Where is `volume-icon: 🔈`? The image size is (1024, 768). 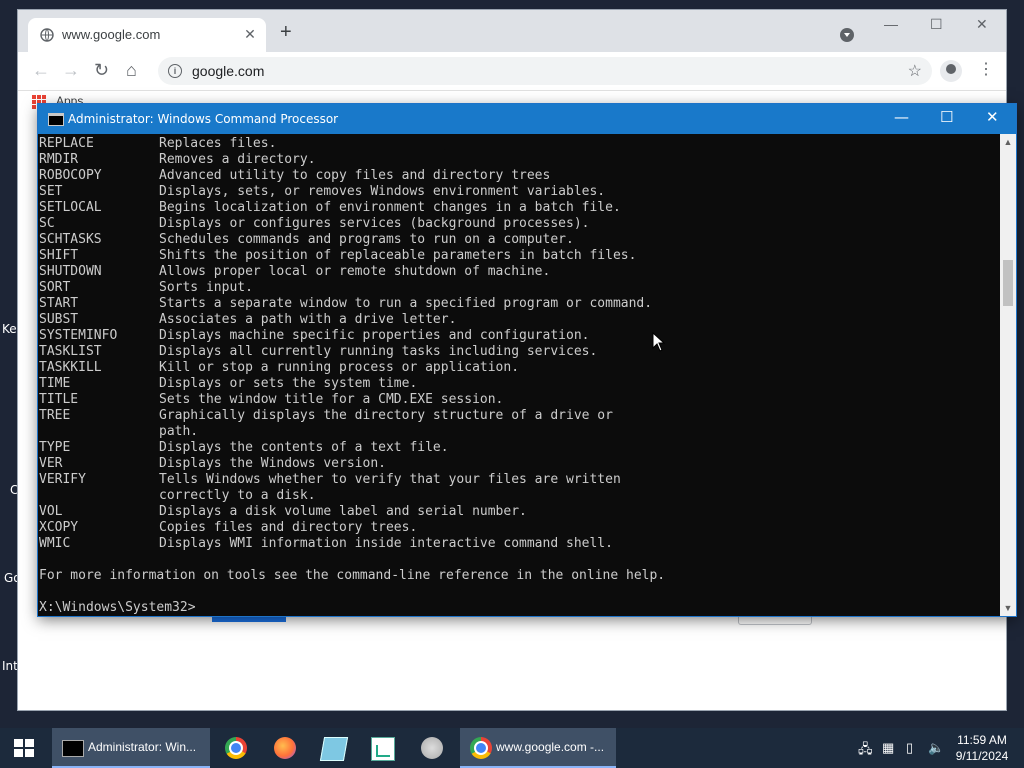
volume-icon: 🔈 is located at coordinates (936, 748).